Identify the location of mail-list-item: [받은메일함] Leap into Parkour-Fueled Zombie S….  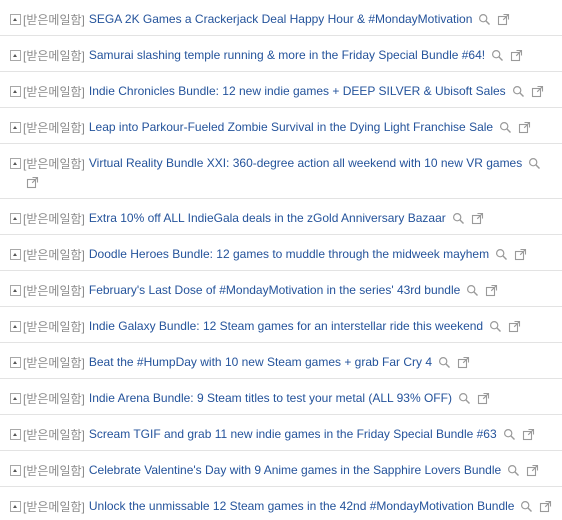
(281, 126).